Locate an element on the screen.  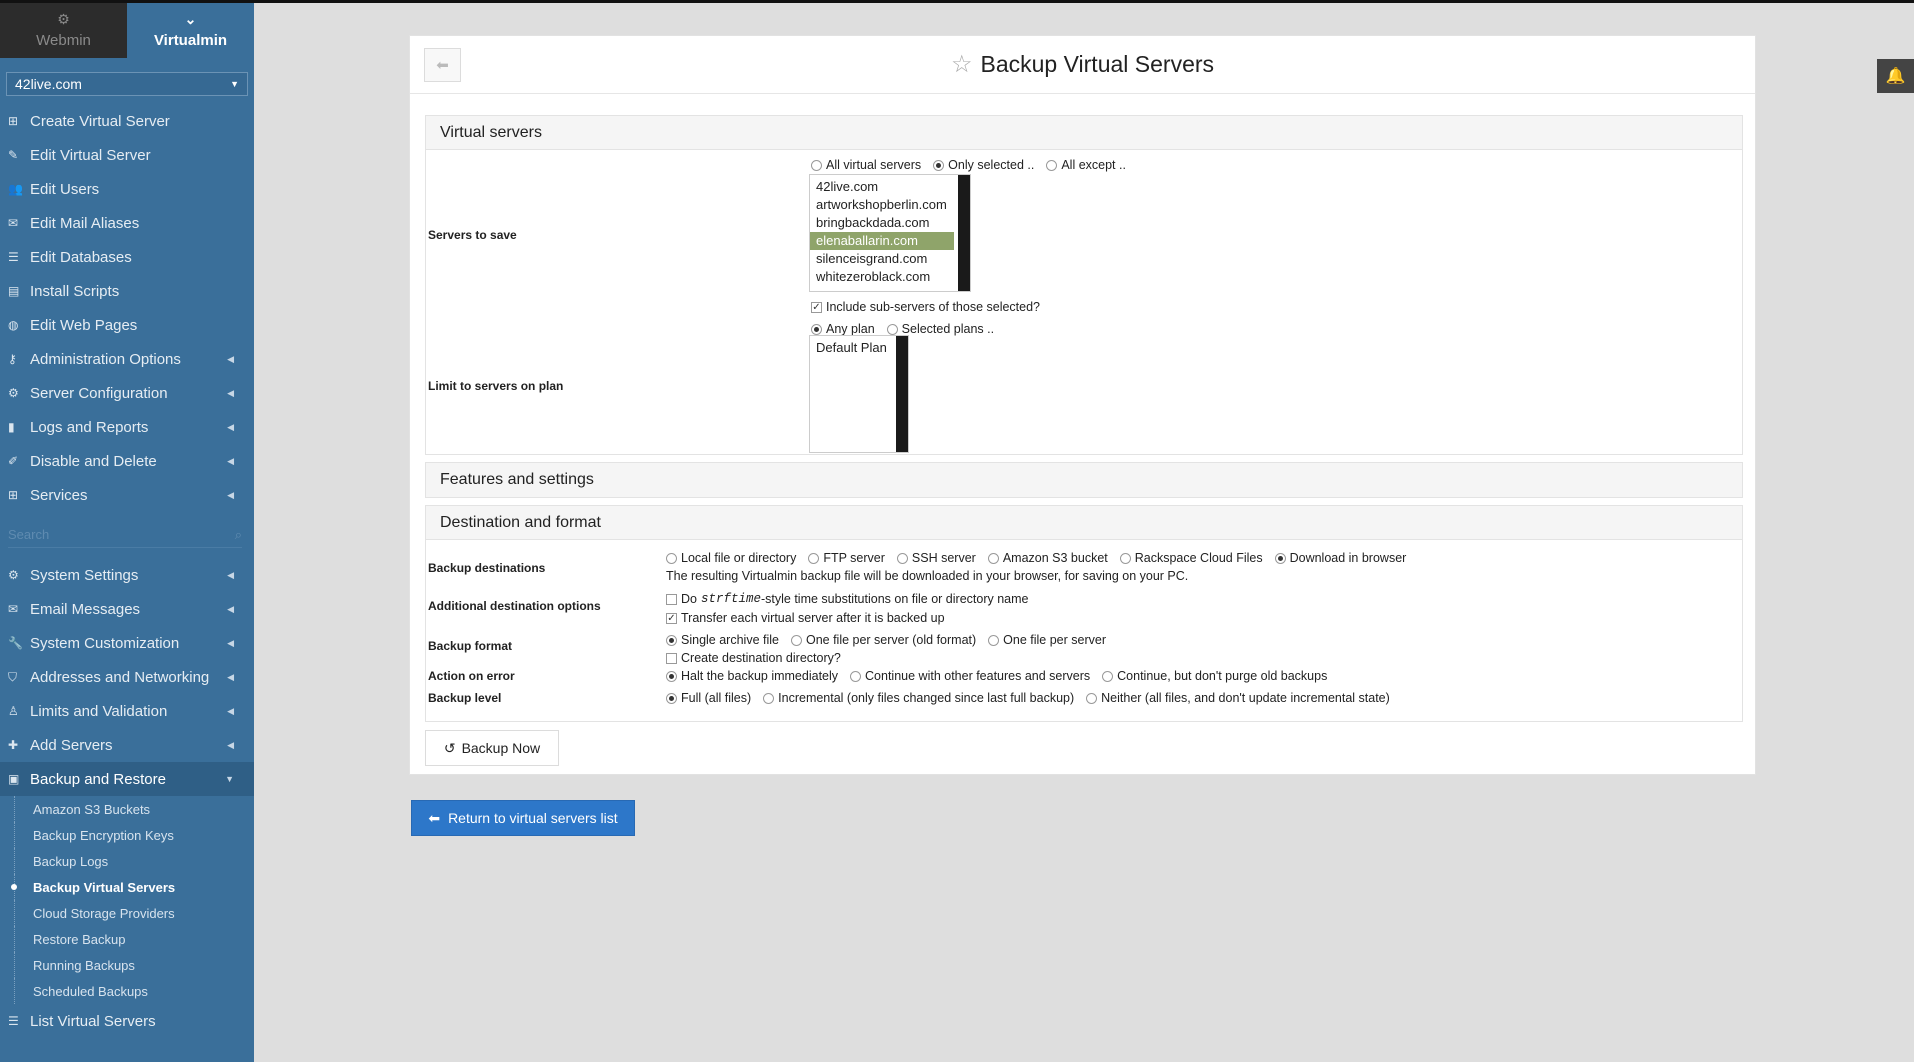
server-option: bringbackdada.com is located at coordinates (890, 223).